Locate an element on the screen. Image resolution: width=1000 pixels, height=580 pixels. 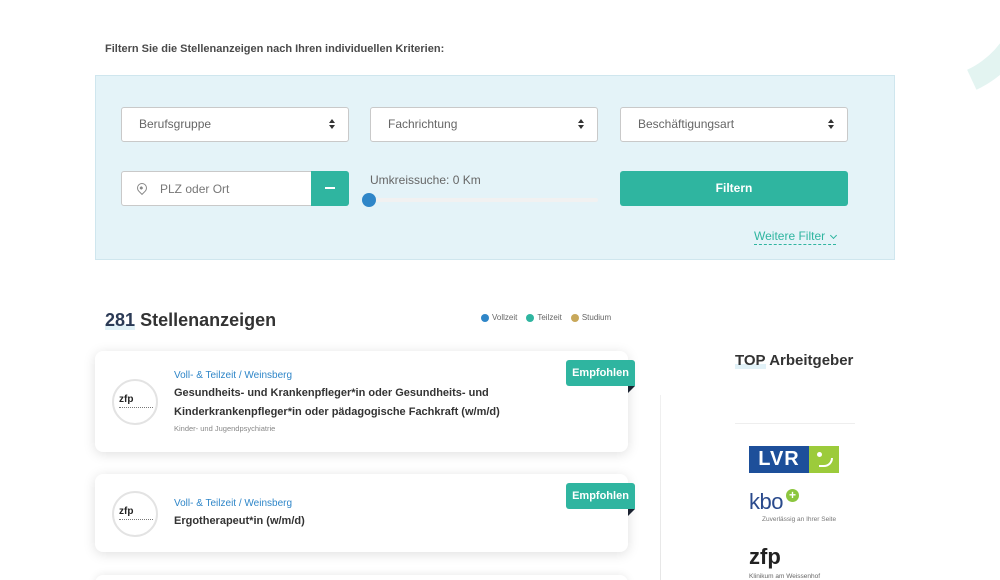
kbo-logo: kbo + Zuverlässig an Ihrer Seite is located at coordinates (792, 506).